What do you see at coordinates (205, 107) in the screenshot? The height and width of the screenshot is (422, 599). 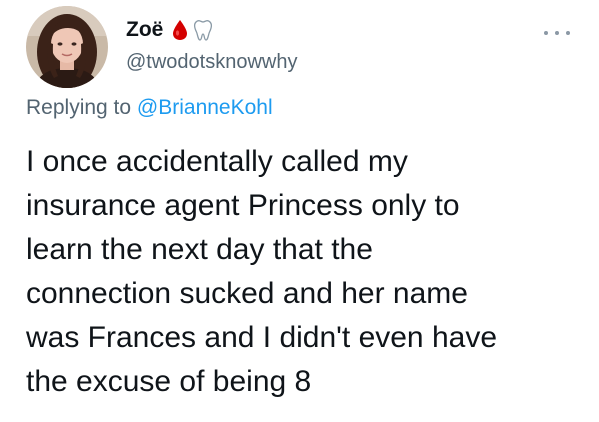 I see `reply-mention-link: @BrianneKohl` at bounding box center [205, 107].